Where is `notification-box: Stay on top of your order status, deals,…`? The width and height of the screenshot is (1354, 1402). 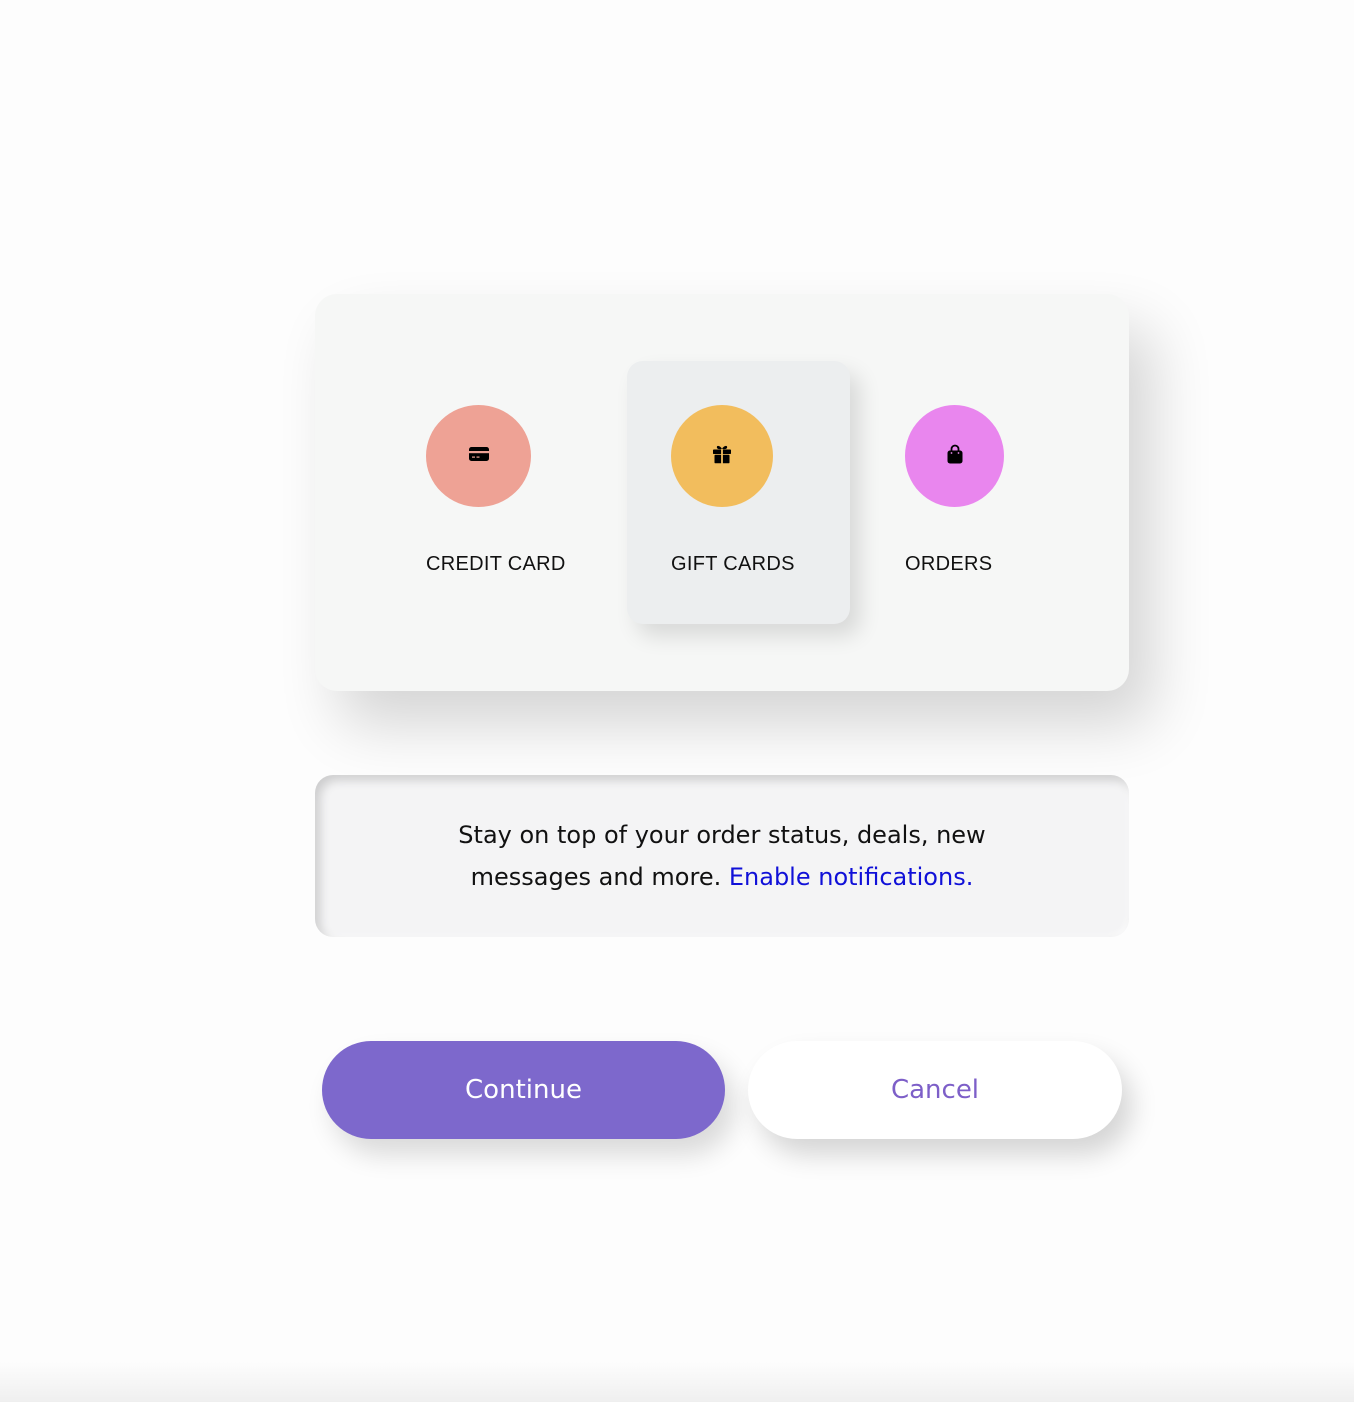
notification-box: Stay on top of your order status, deals,… is located at coordinates (722, 856).